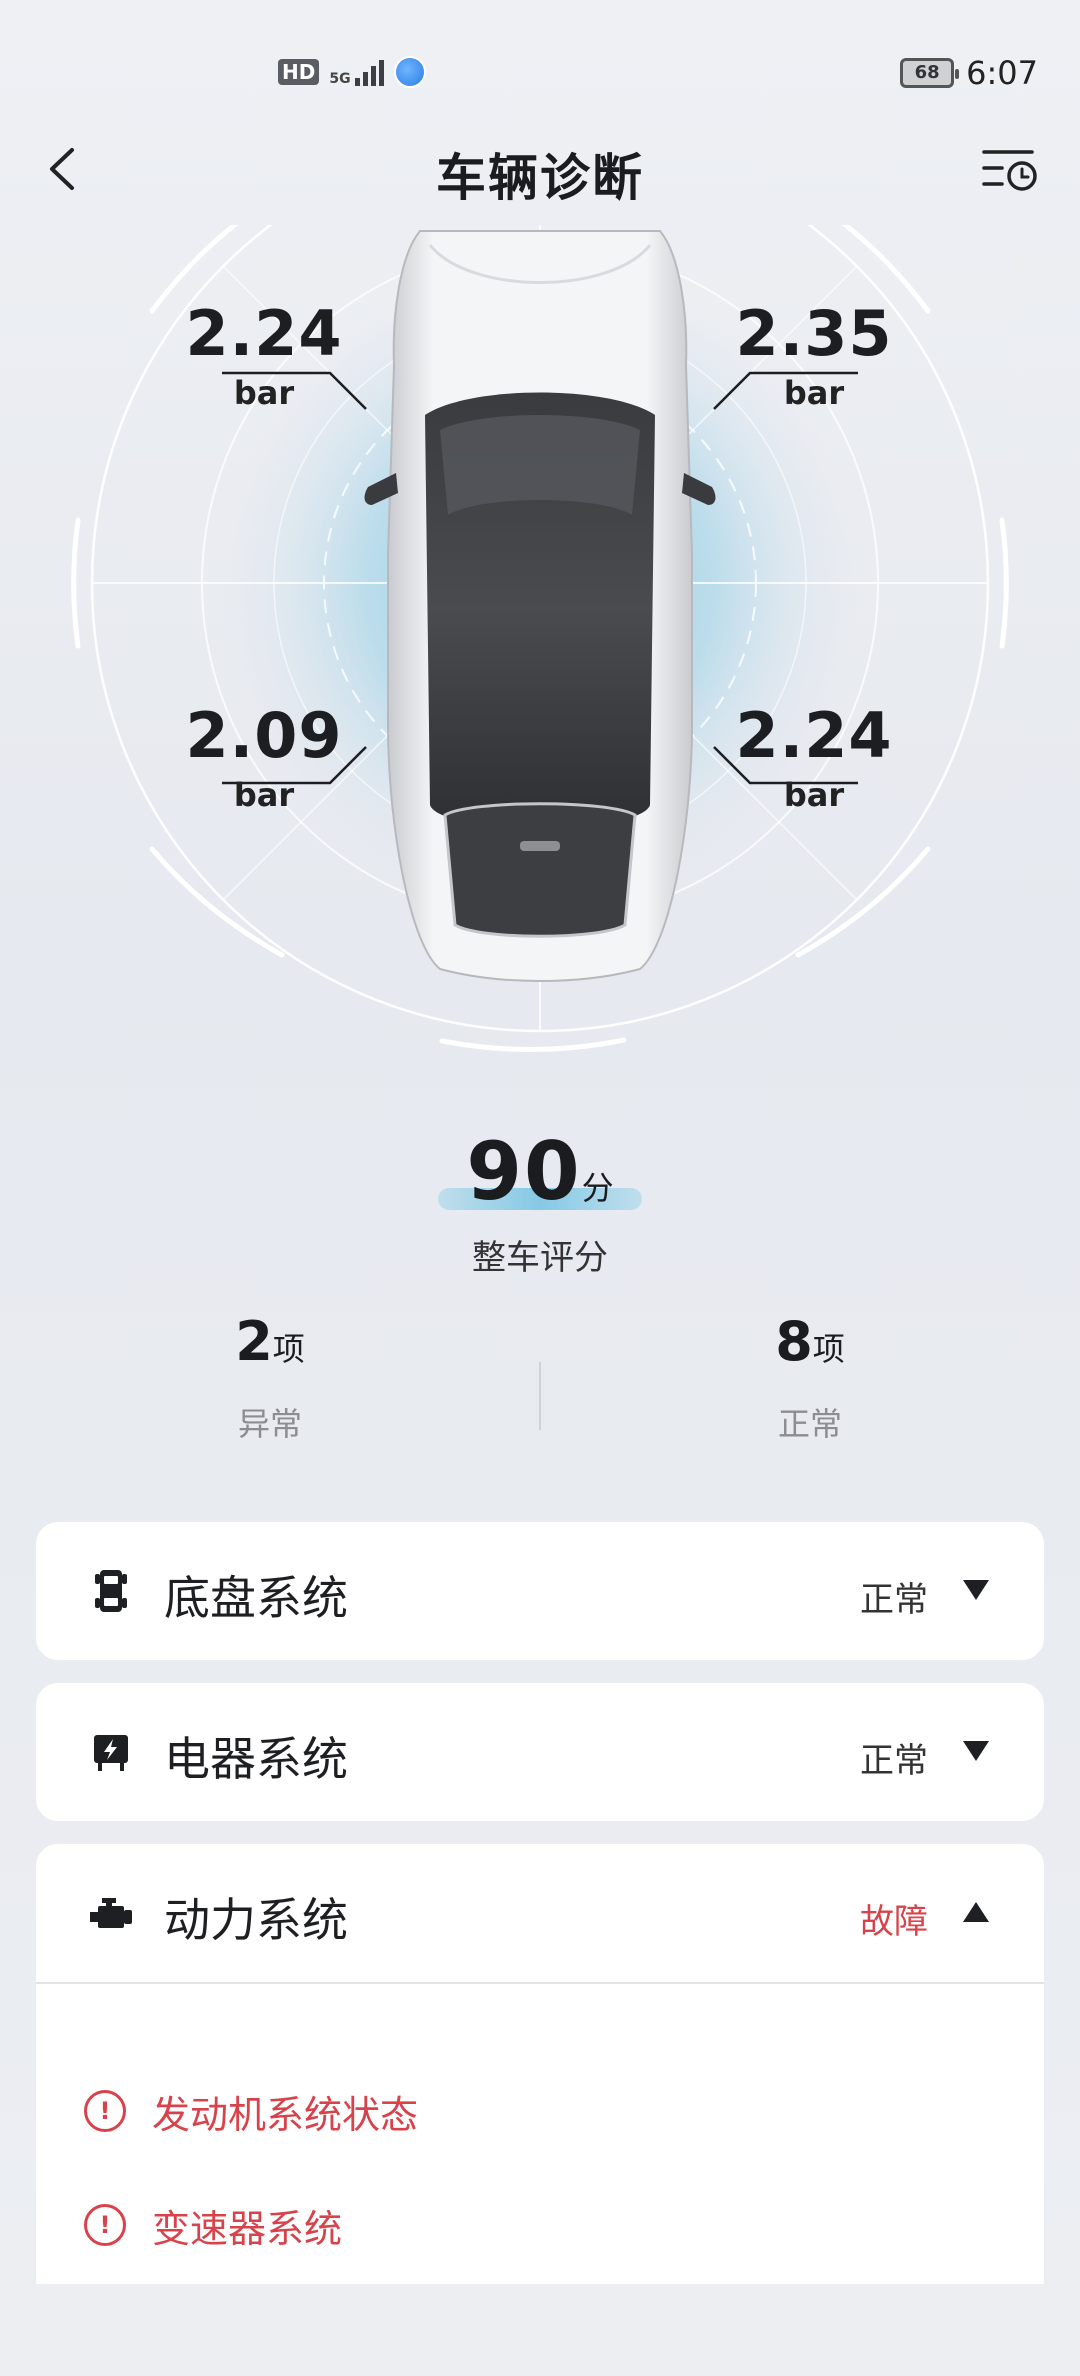 The image size is (1080, 2376). I want to click on system-card-electrical: 电器系统 正常, so click(540, 1752).